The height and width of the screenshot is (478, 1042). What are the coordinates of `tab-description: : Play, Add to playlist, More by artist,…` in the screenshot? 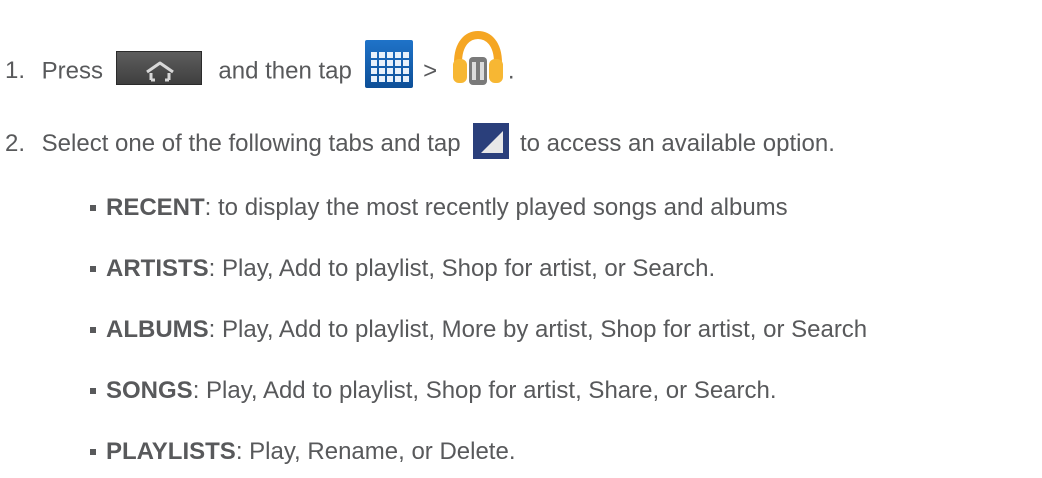 It's located at (538, 329).